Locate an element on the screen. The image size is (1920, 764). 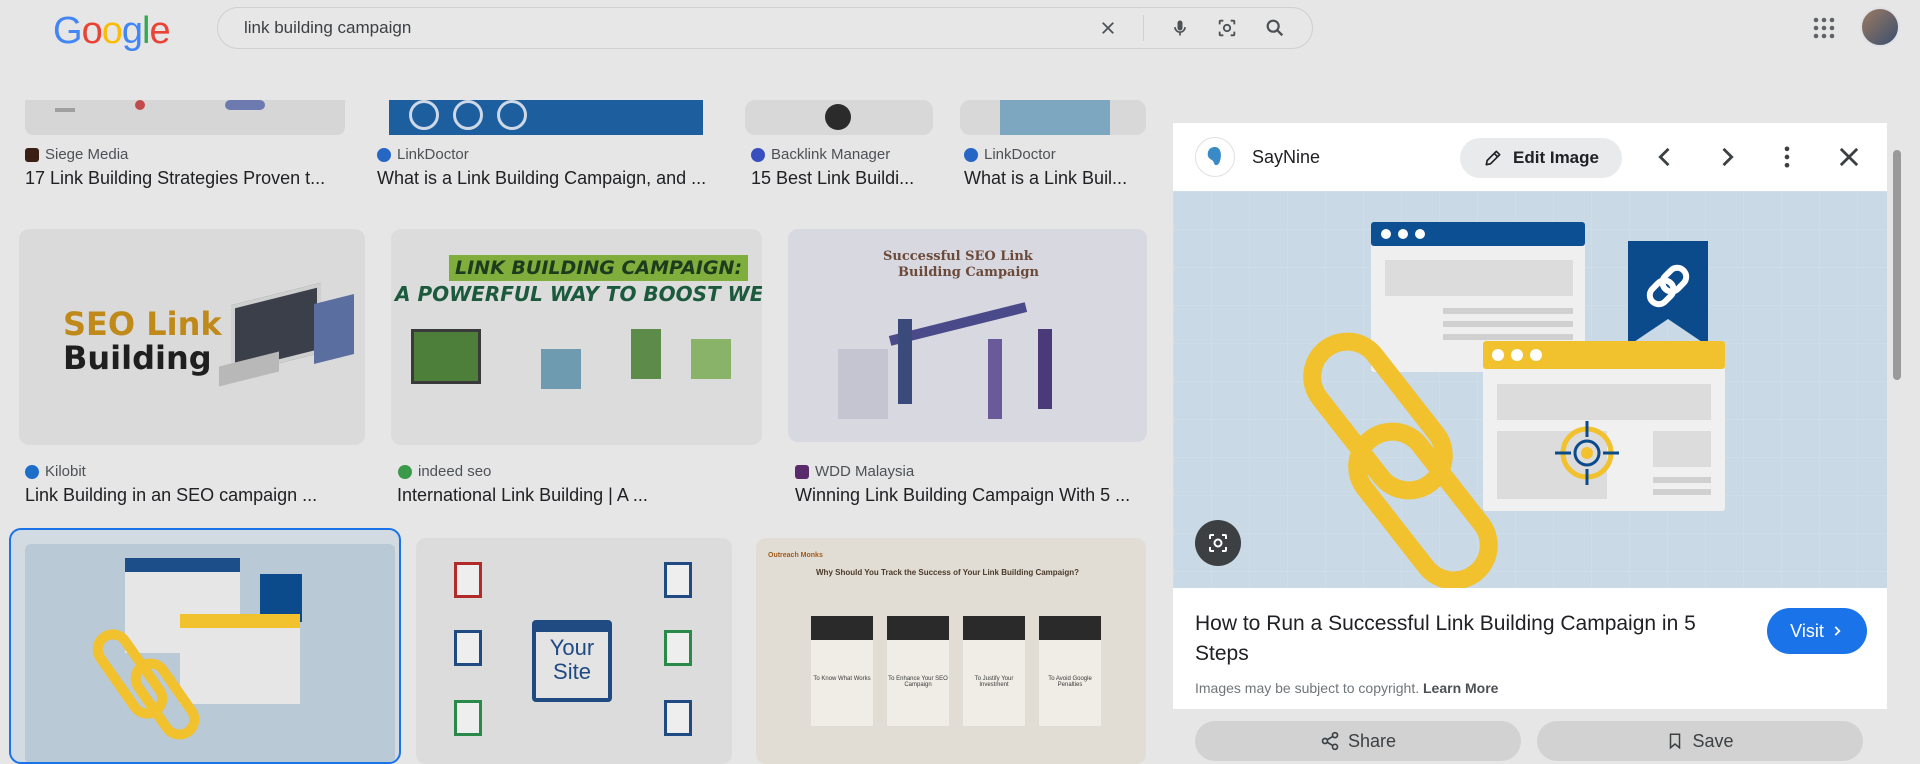
result-source: indeed seo is located at coordinates (444, 471).